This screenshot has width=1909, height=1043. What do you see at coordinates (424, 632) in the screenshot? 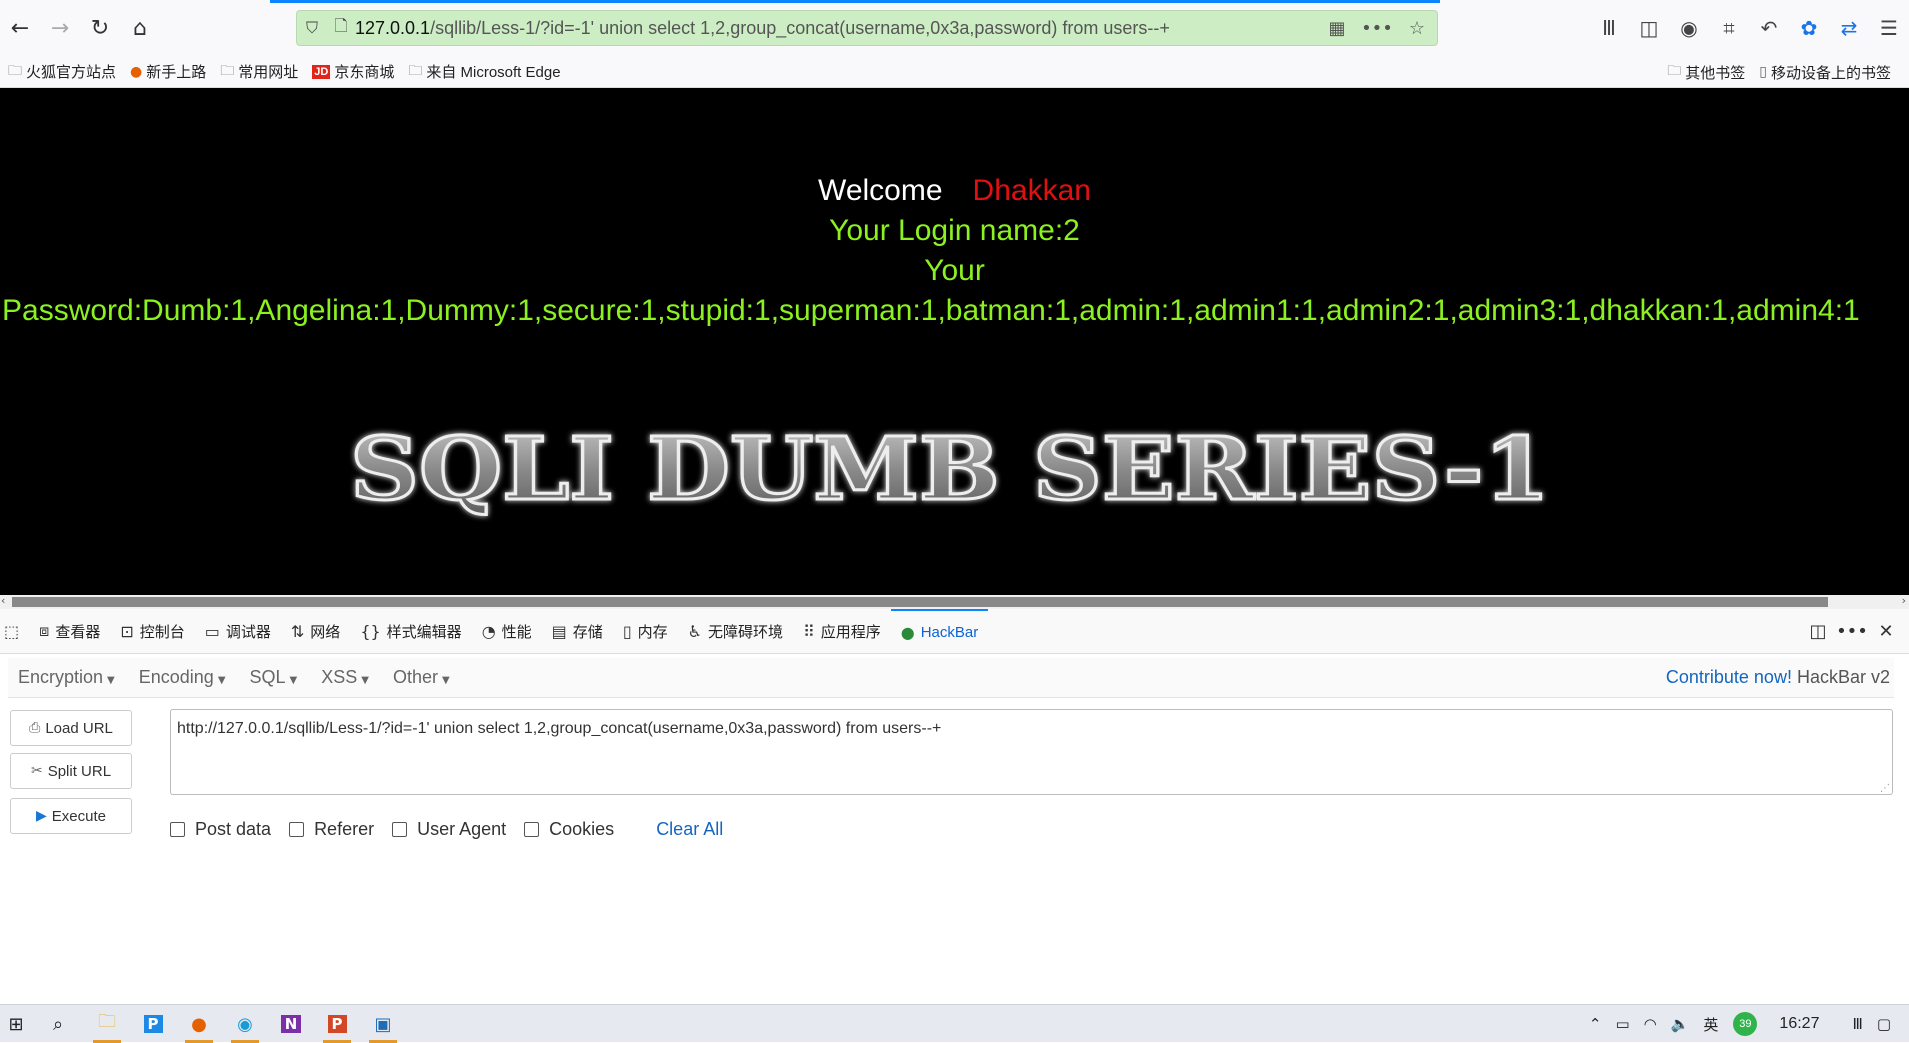
I see `tab-label: 样式编辑器` at bounding box center [424, 632].